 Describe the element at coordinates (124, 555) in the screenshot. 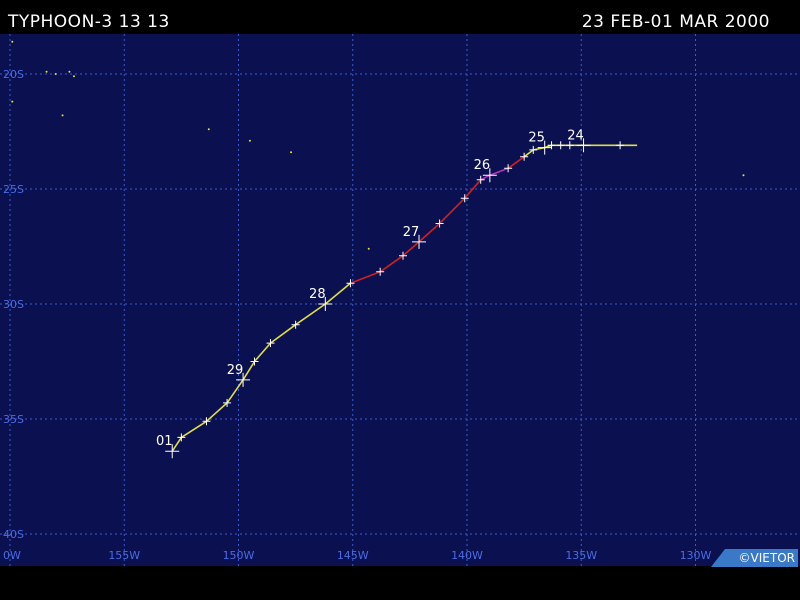

I see `lon-tick-label: 155W` at that location.